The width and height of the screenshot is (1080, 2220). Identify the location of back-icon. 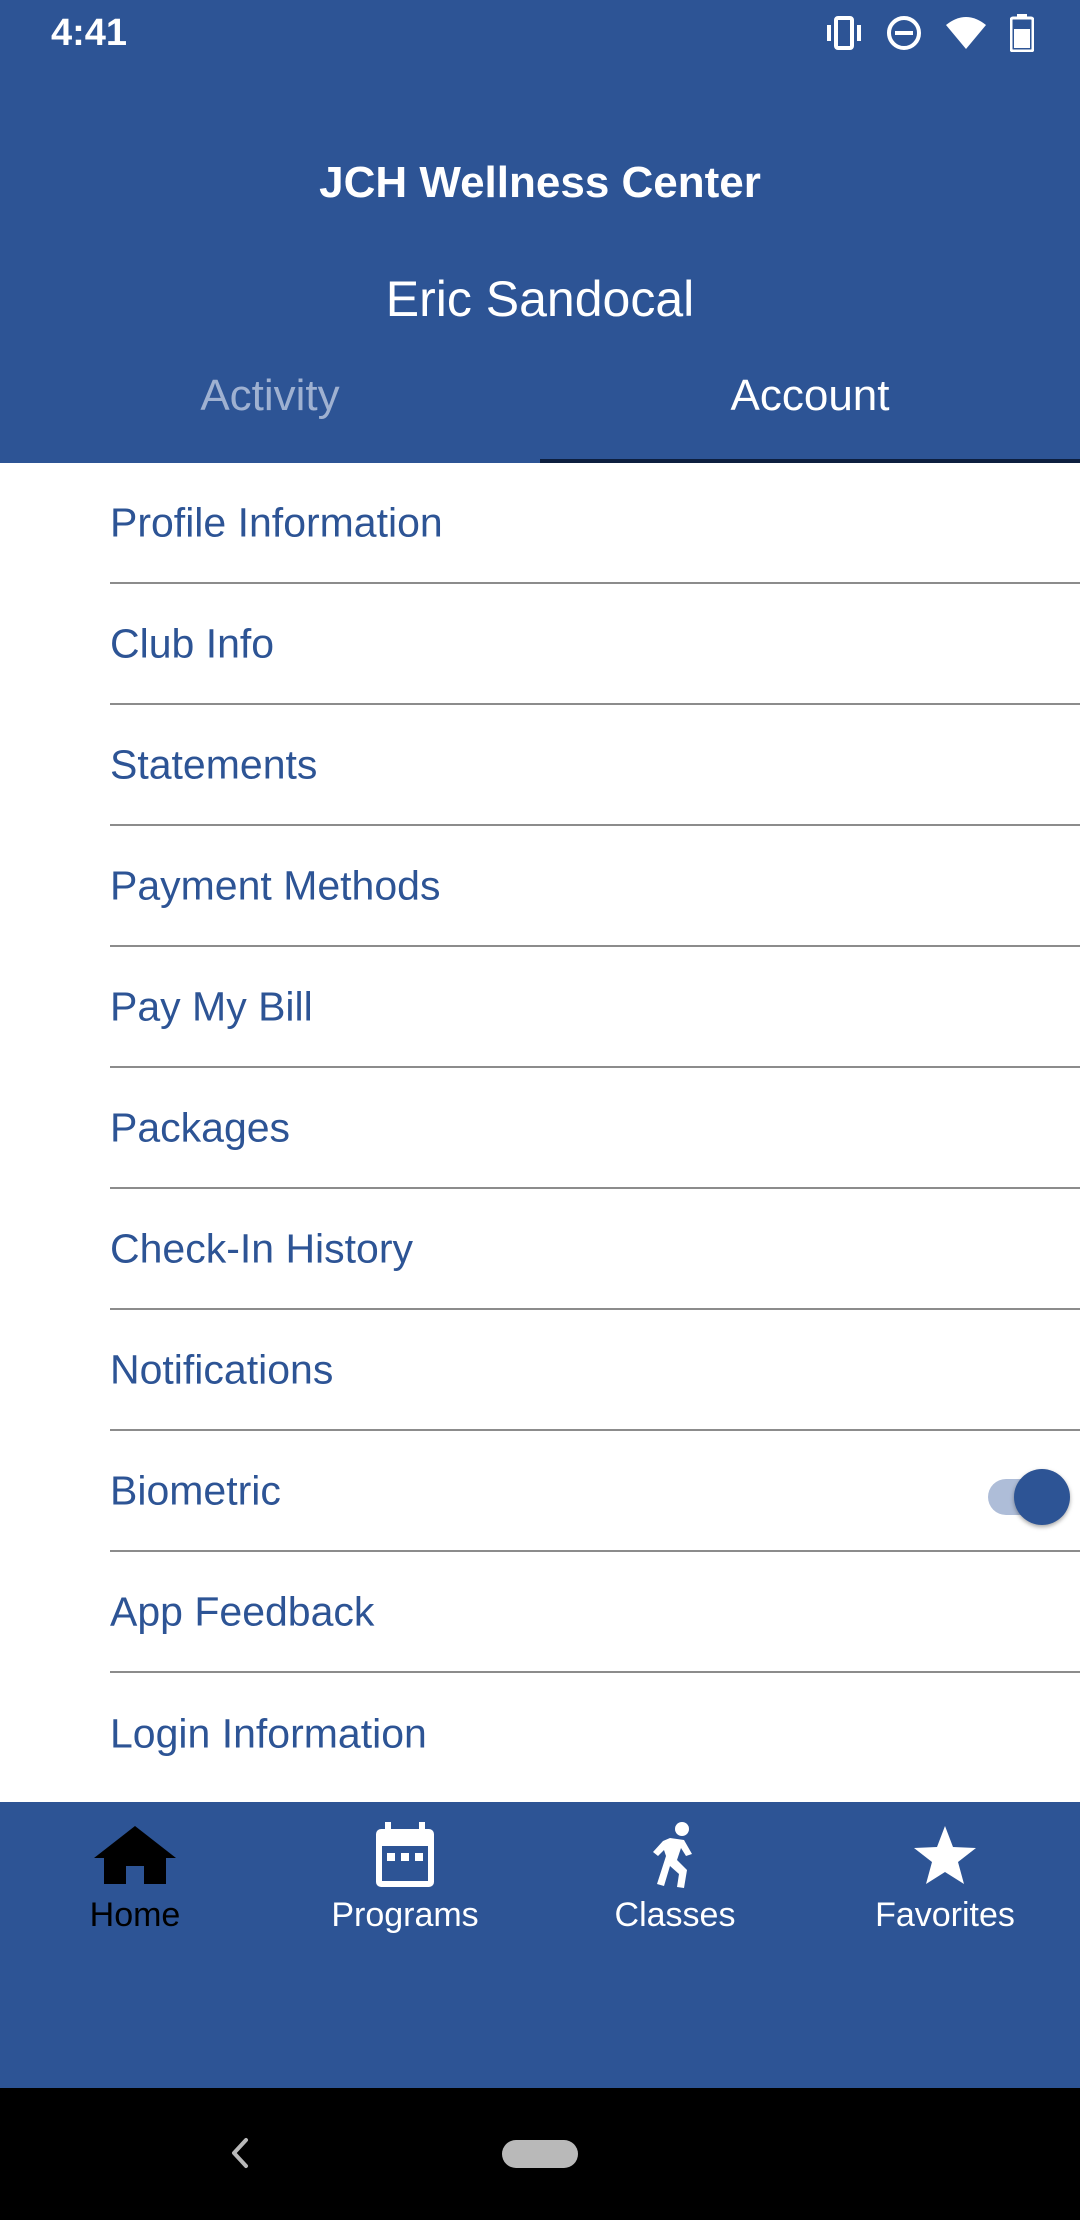
(240, 2153).